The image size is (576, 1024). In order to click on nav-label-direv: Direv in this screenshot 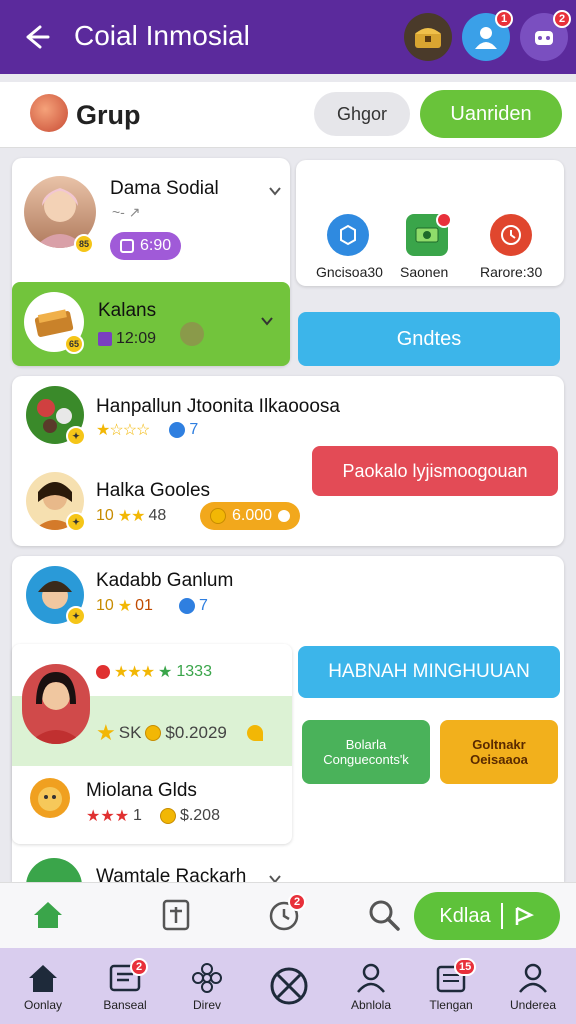, I will do `click(206, 1005)`.